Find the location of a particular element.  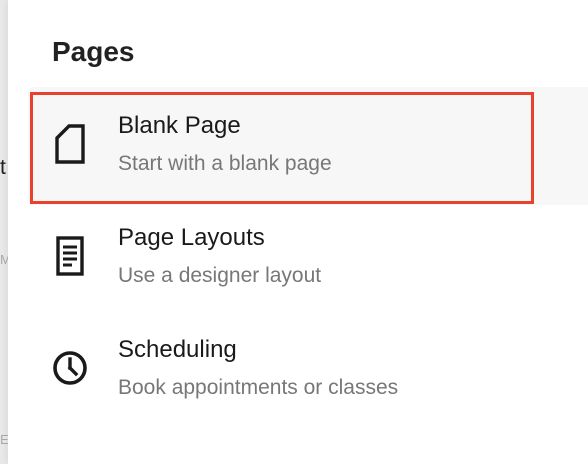

page-option-description: Use a designer layout is located at coordinates (220, 275).